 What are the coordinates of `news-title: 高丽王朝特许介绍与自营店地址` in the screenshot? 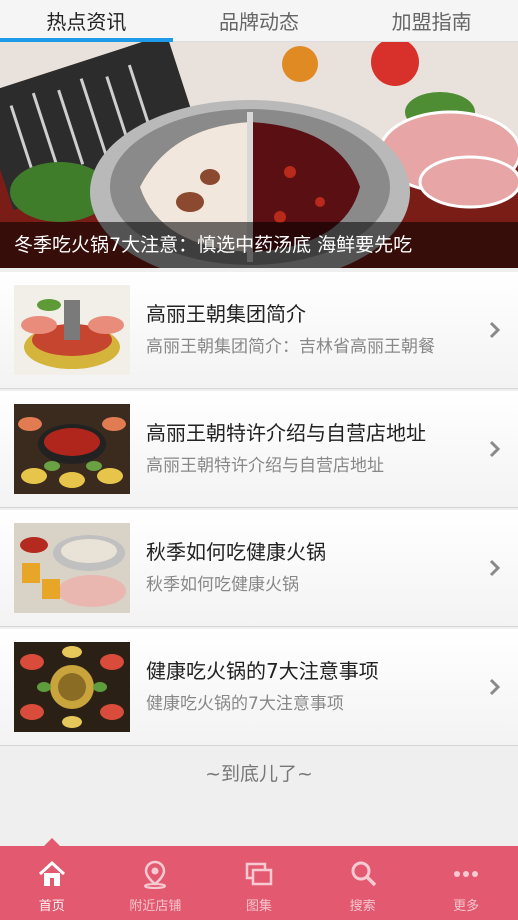 It's located at (286, 433).